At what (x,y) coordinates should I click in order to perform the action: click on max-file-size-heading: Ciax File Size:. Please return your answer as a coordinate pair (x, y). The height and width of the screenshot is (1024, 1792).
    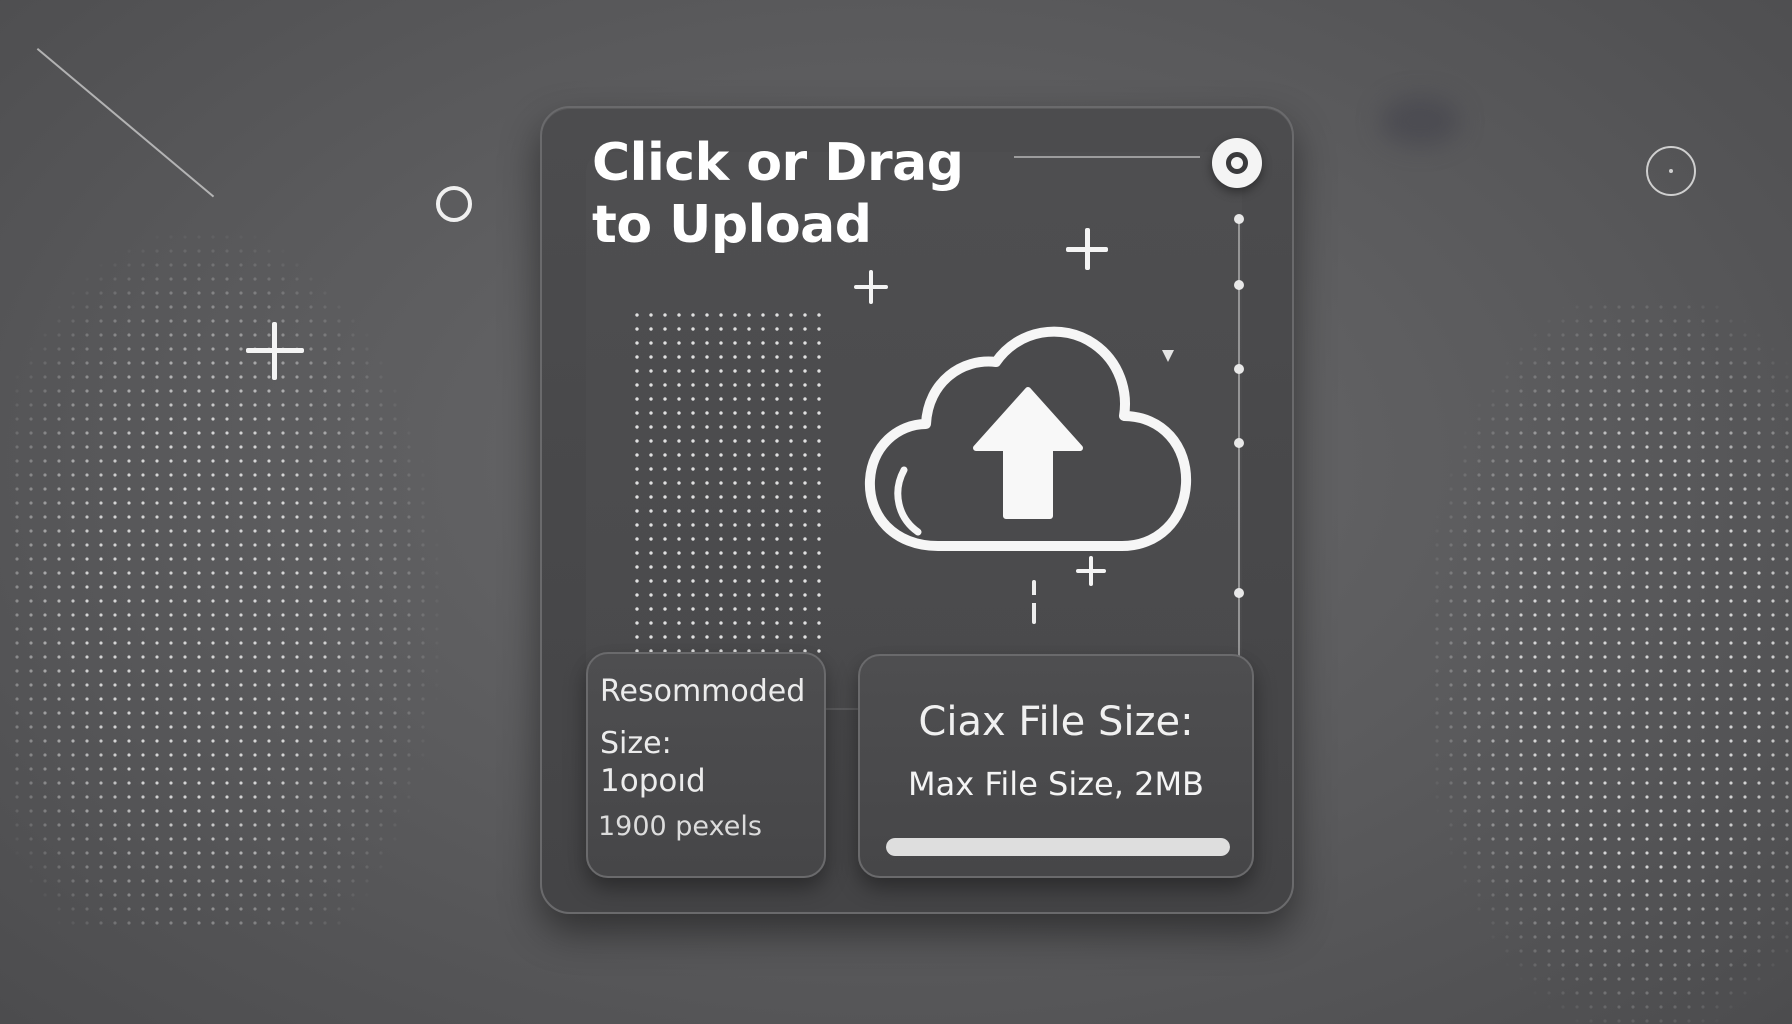
    Looking at the image, I should click on (1056, 722).